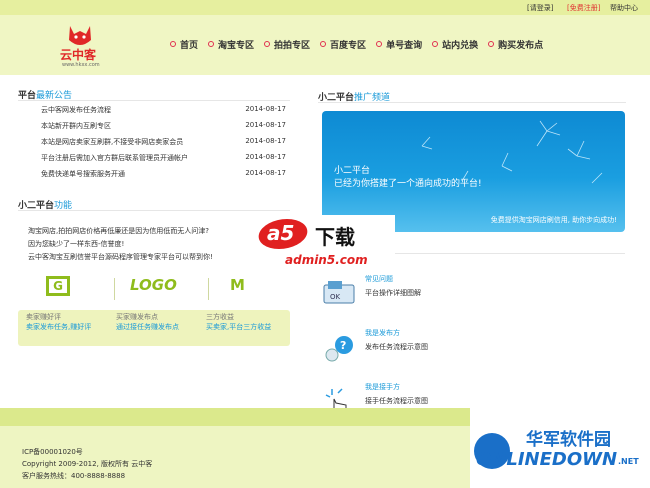 The height and width of the screenshot is (488, 650). I want to click on promo-tagline: 免费提供淘宝网店刷信用, 助你步向成功!, so click(553, 220).